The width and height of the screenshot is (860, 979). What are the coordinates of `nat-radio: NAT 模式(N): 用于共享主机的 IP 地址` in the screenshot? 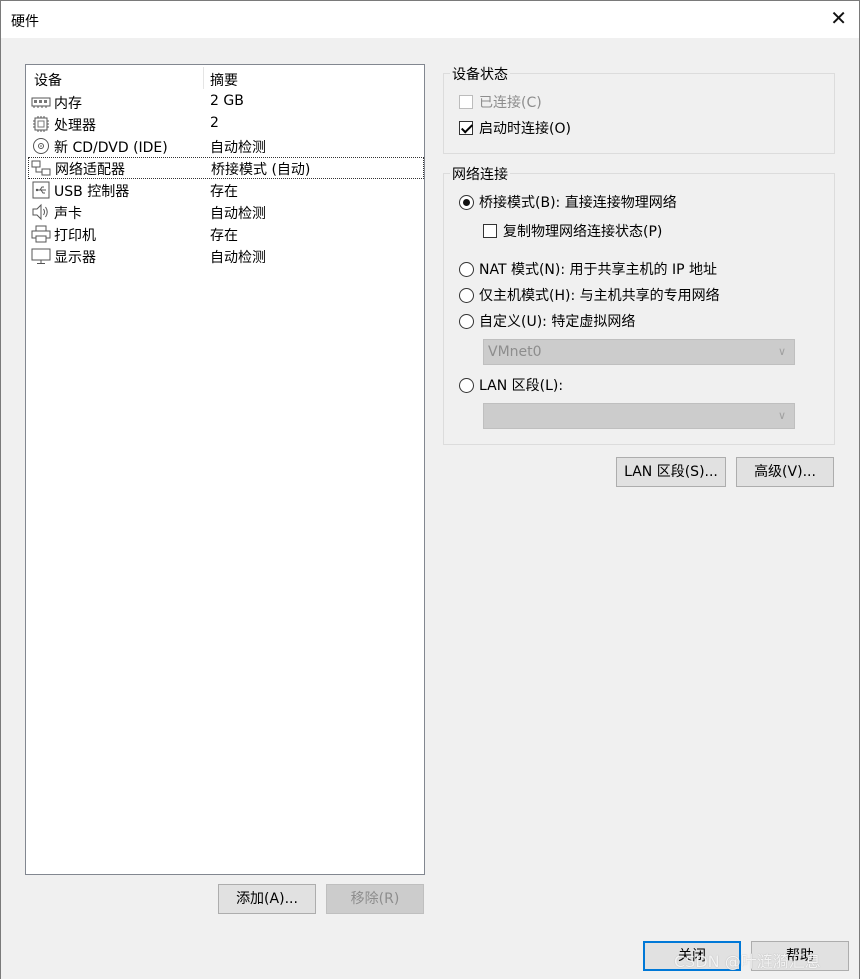 It's located at (588, 269).